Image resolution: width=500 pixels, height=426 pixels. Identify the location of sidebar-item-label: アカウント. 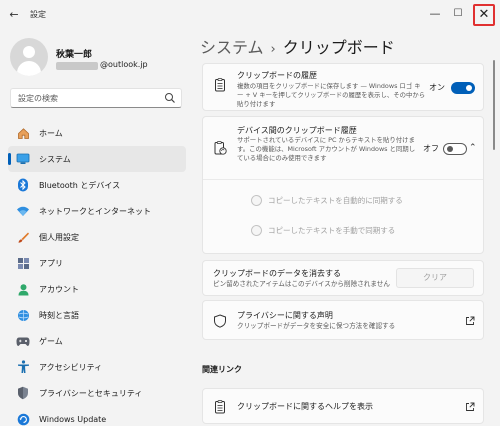
(59, 289).